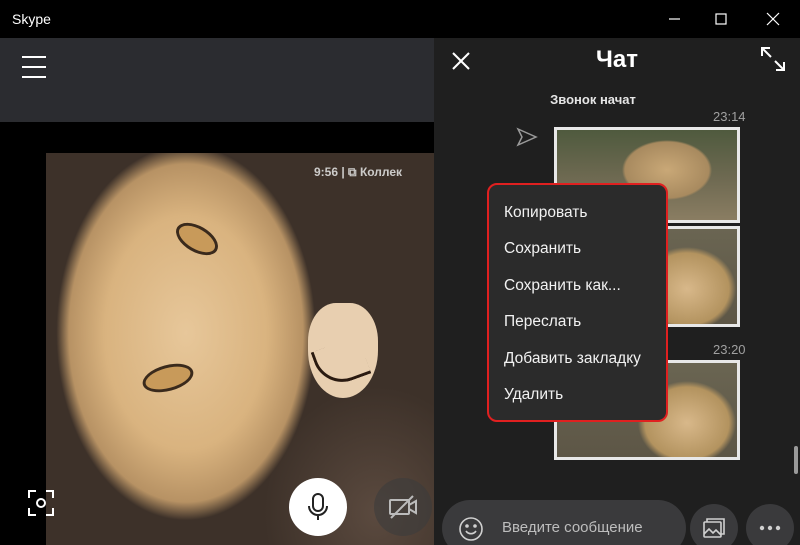 Image resolution: width=800 pixels, height=545 pixels. Describe the element at coordinates (729, 116) in the screenshot. I see `message-timestamp: 23:14` at that location.